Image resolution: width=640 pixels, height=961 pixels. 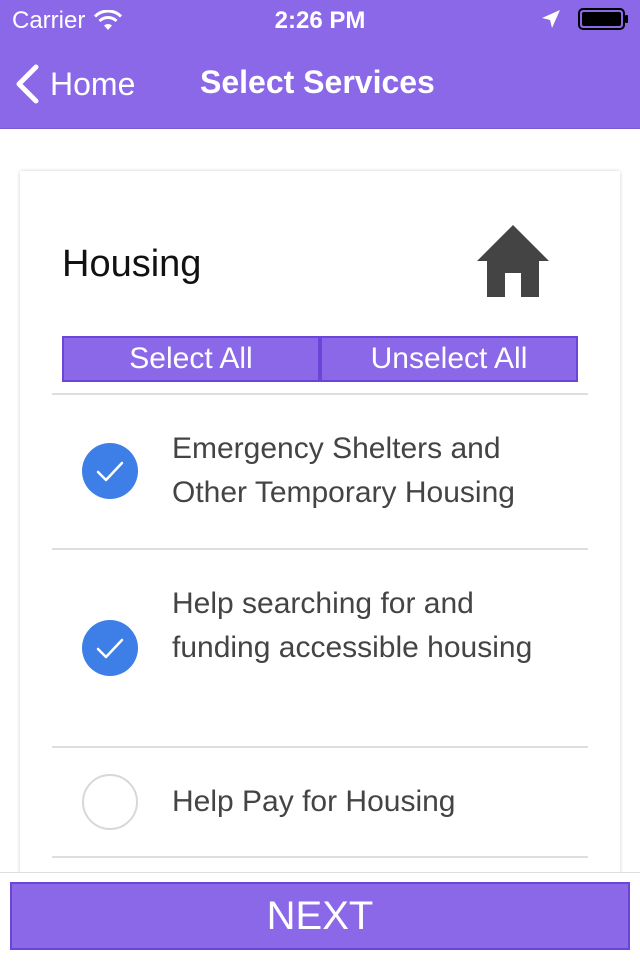 What do you see at coordinates (93, 83) in the screenshot?
I see `back-label: Home` at bounding box center [93, 83].